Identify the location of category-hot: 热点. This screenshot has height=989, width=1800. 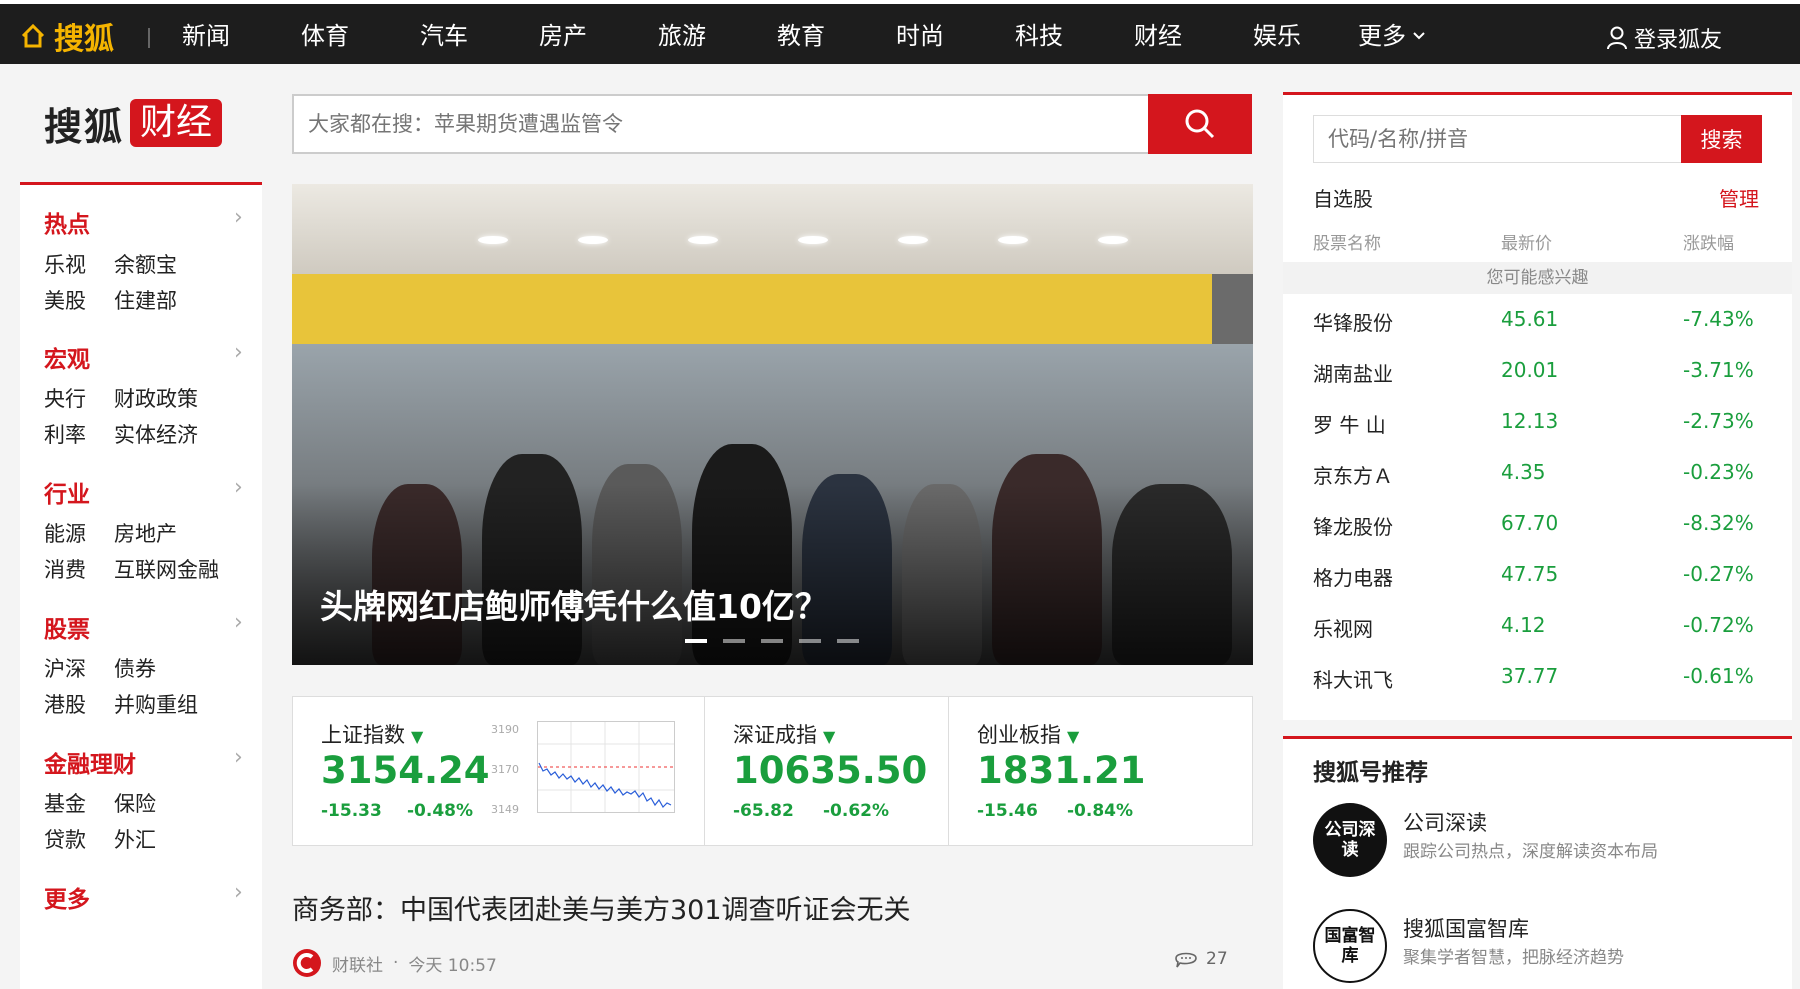
(67, 222).